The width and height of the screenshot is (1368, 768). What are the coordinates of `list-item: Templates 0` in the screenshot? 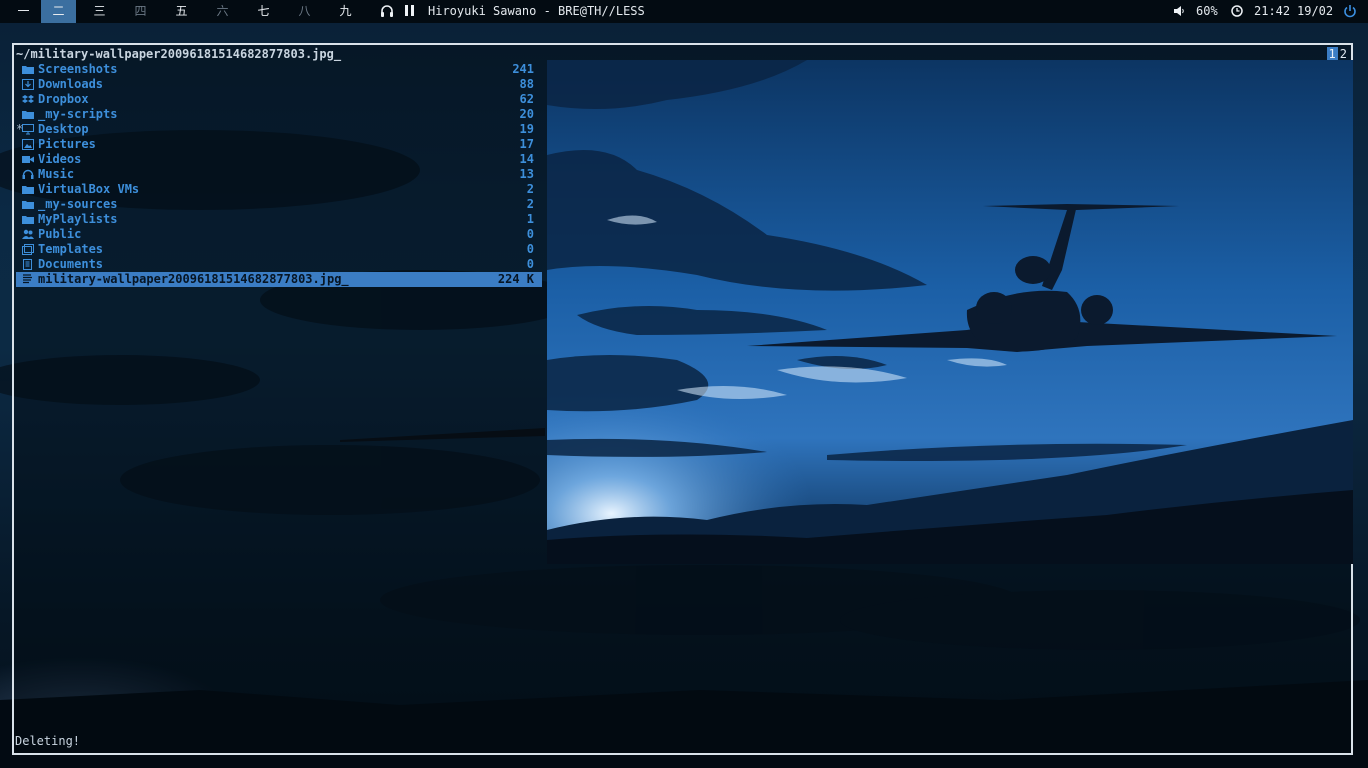 It's located at (279, 249).